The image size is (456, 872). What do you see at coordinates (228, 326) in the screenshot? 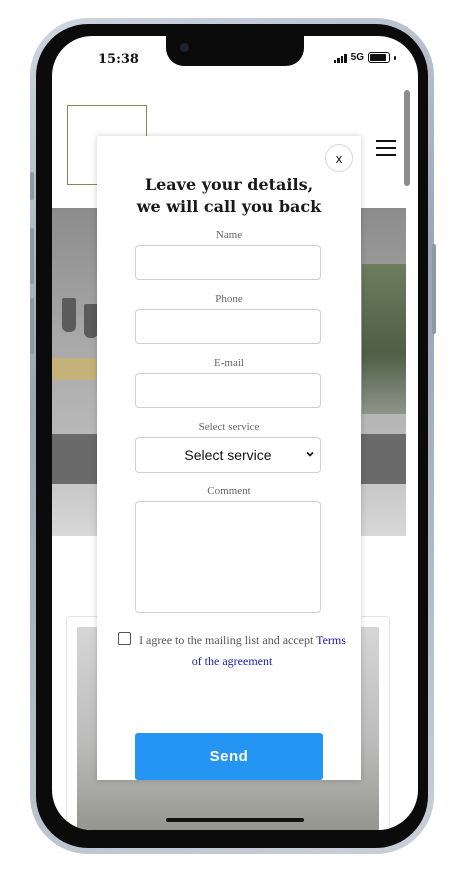
I see `phone-field` at bounding box center [228, 326].